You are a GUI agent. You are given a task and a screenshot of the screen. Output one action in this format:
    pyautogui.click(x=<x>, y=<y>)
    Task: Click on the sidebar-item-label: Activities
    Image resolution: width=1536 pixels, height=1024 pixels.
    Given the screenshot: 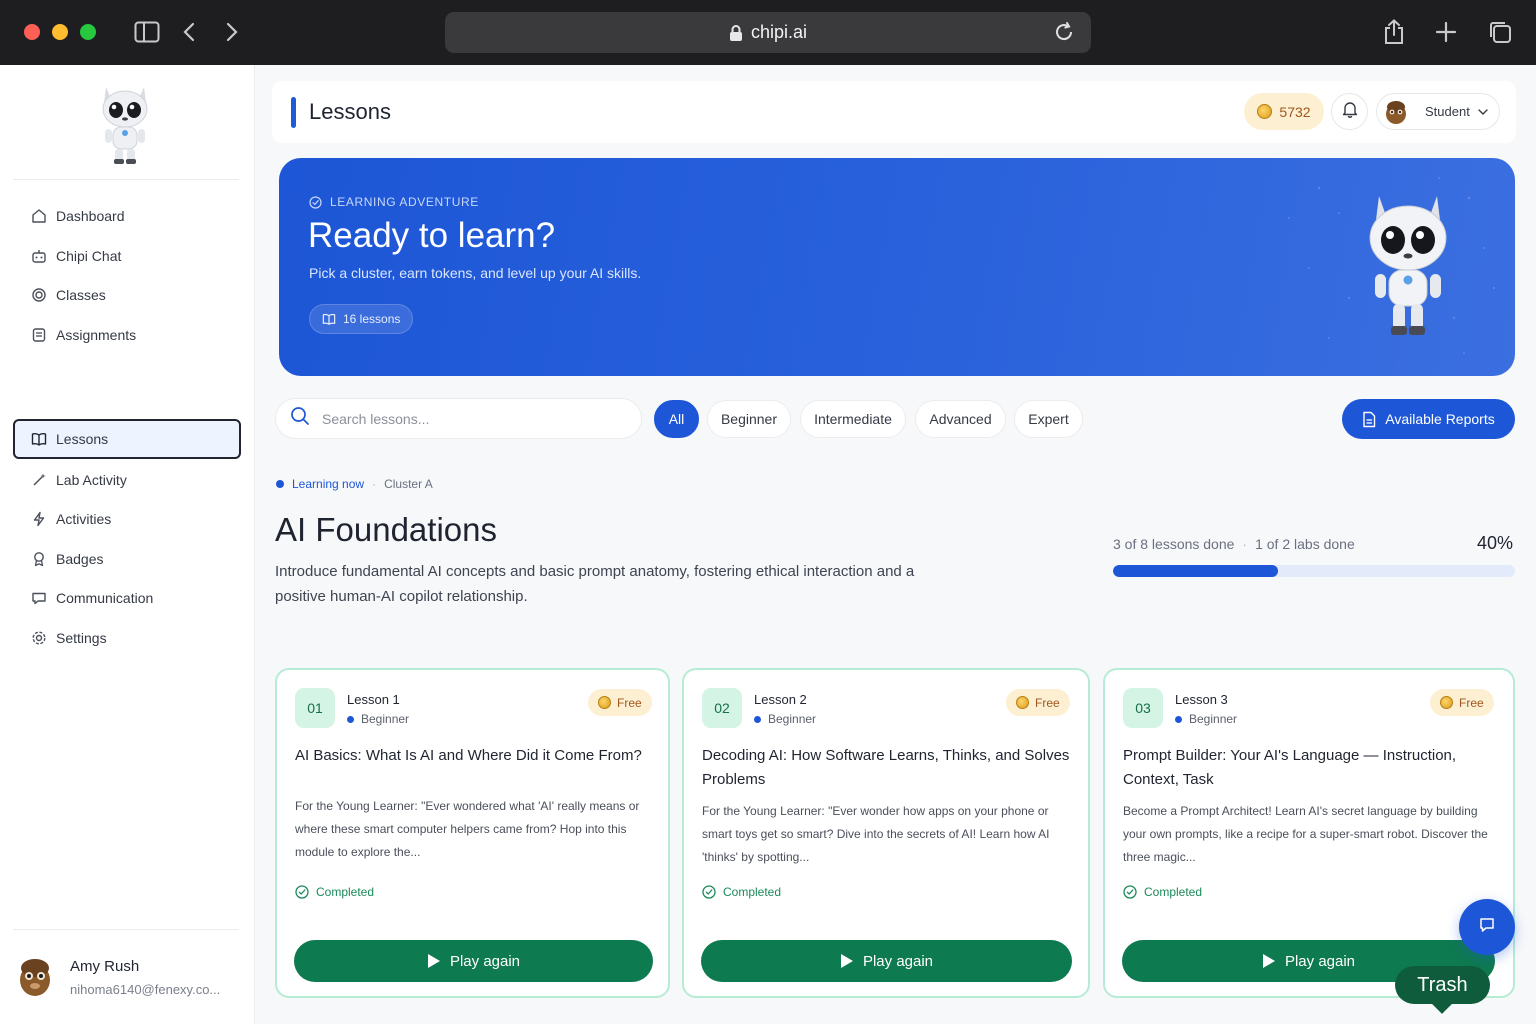 What is the action you would take?
    pyautogui.click(x=84, y=519)
    